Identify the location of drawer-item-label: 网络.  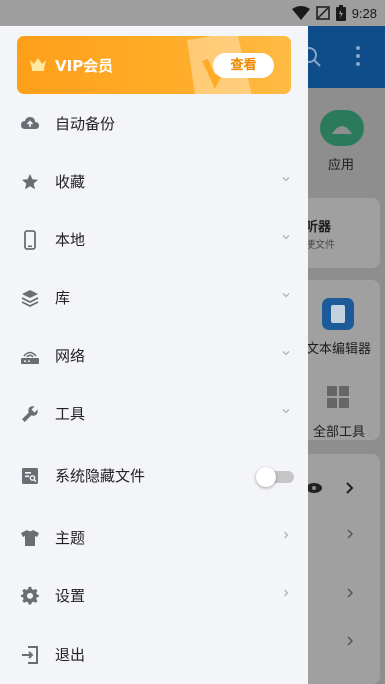
(70, 356).